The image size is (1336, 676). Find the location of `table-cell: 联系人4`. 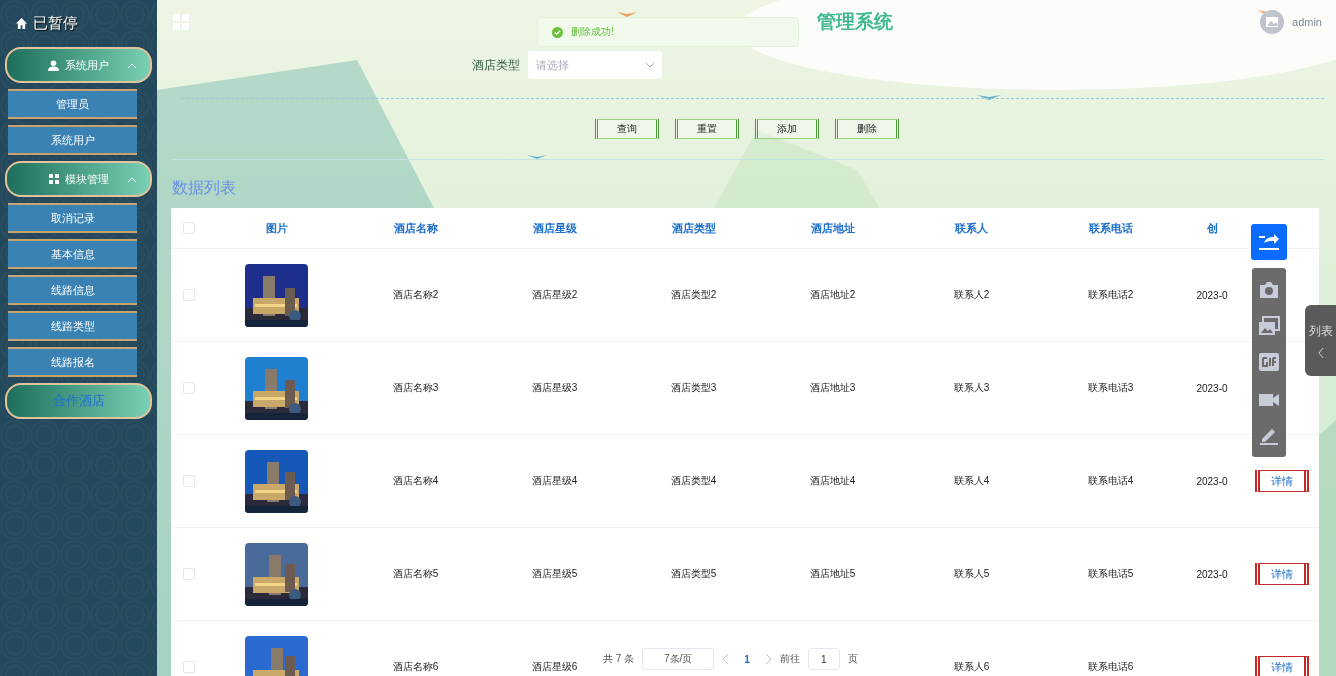

table-cell: 联系人4 is located at coordinates (971, 481).